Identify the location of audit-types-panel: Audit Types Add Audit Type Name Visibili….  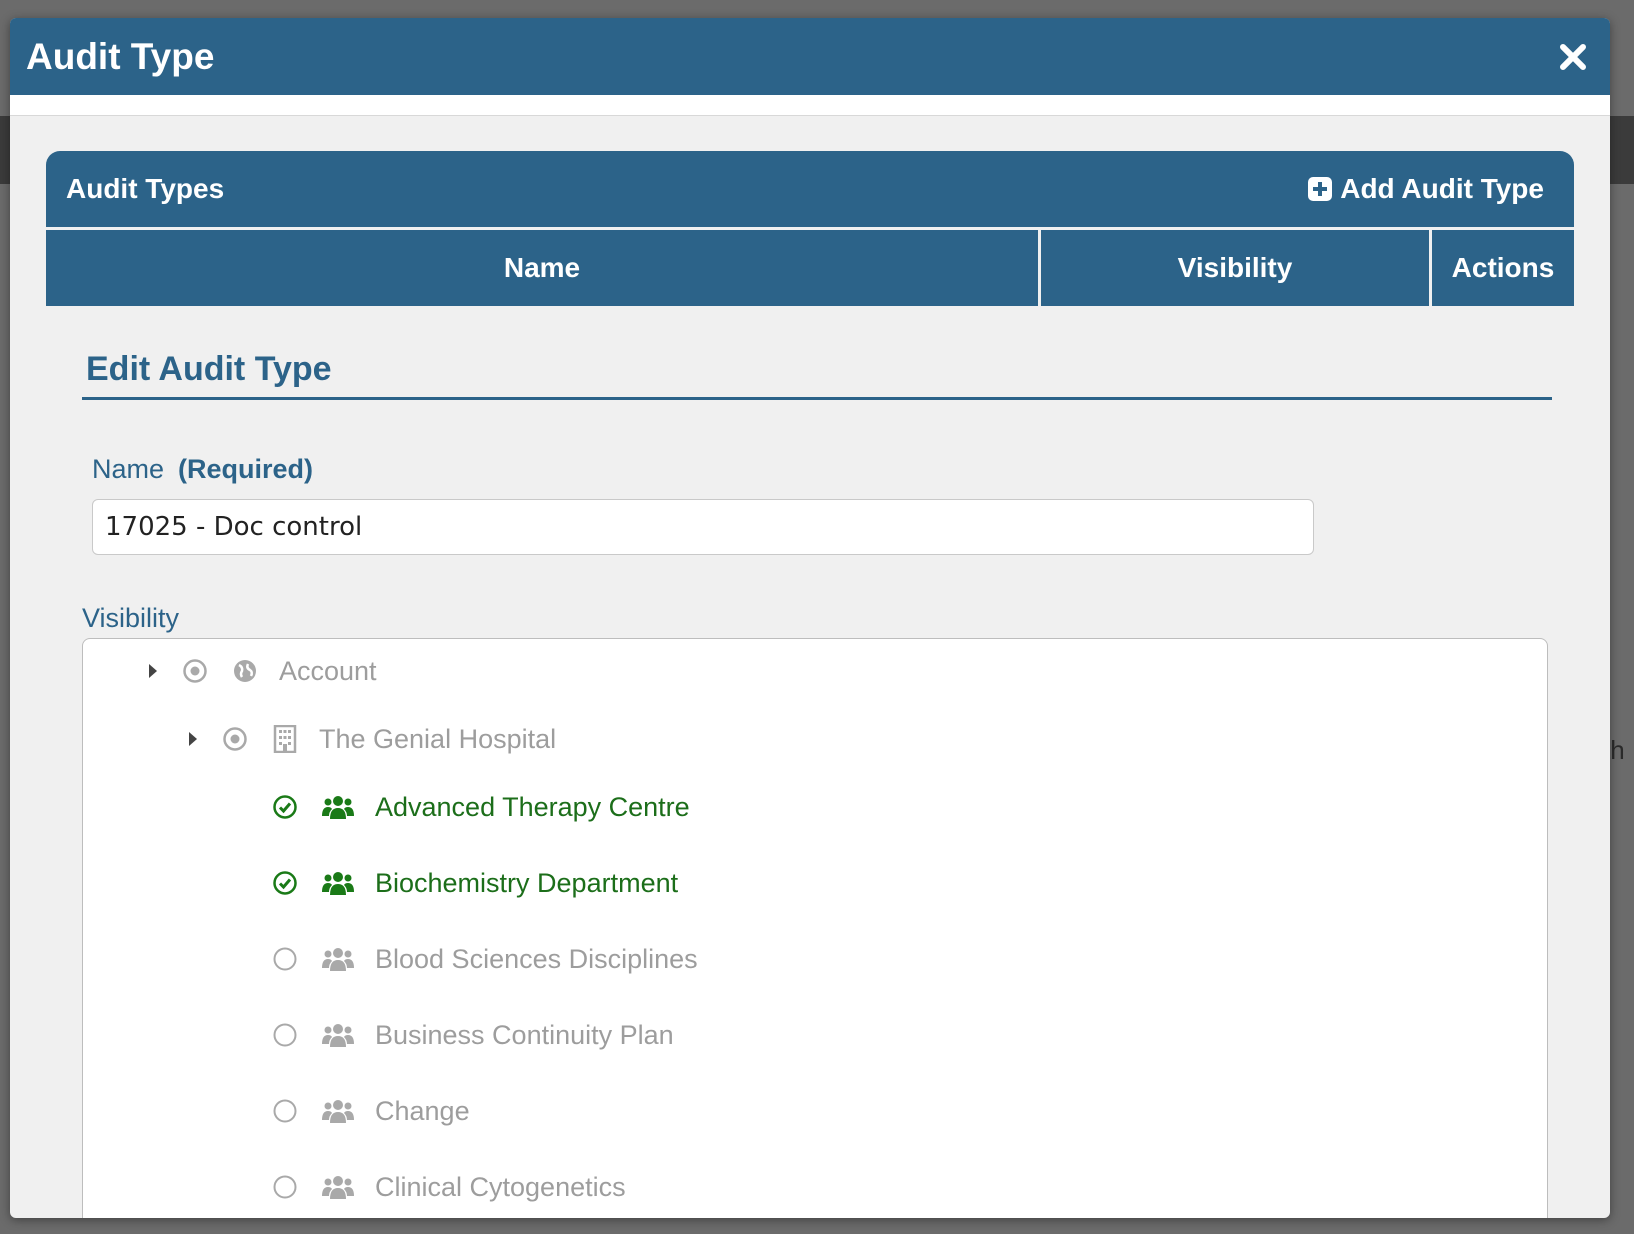
(810, 228).